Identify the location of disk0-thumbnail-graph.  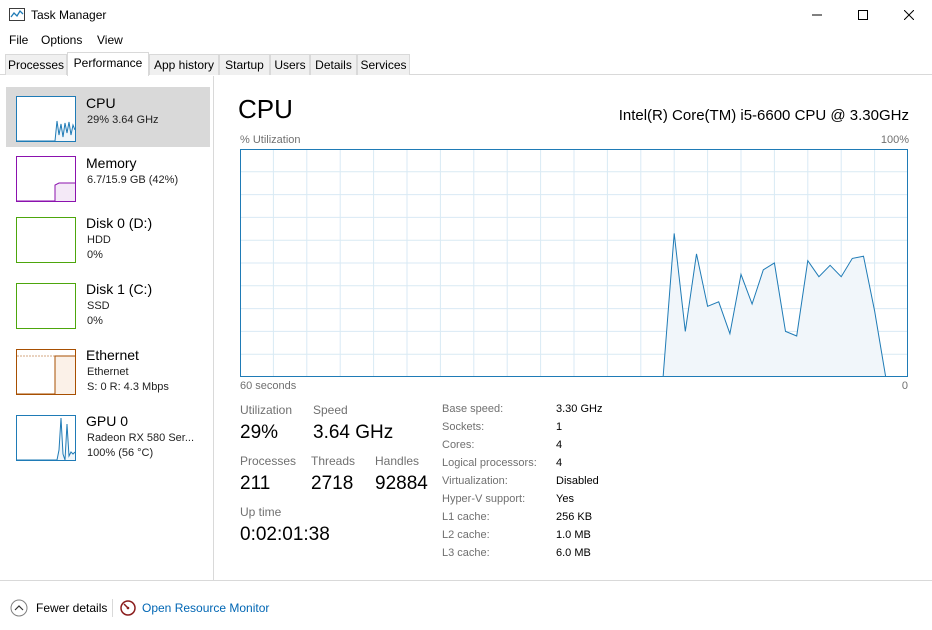
(46, 240).